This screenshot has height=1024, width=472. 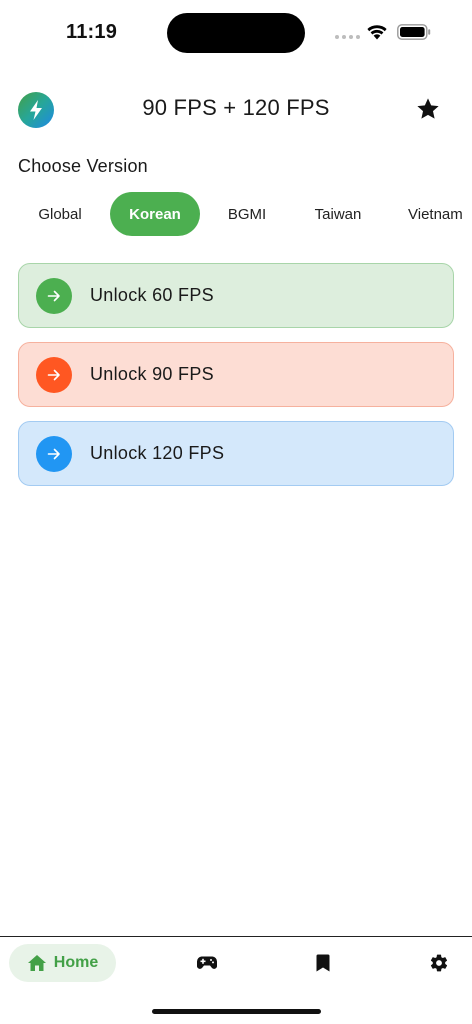 I want to click on chip-taiwan: Taiwan, so click(x=338, y=214).